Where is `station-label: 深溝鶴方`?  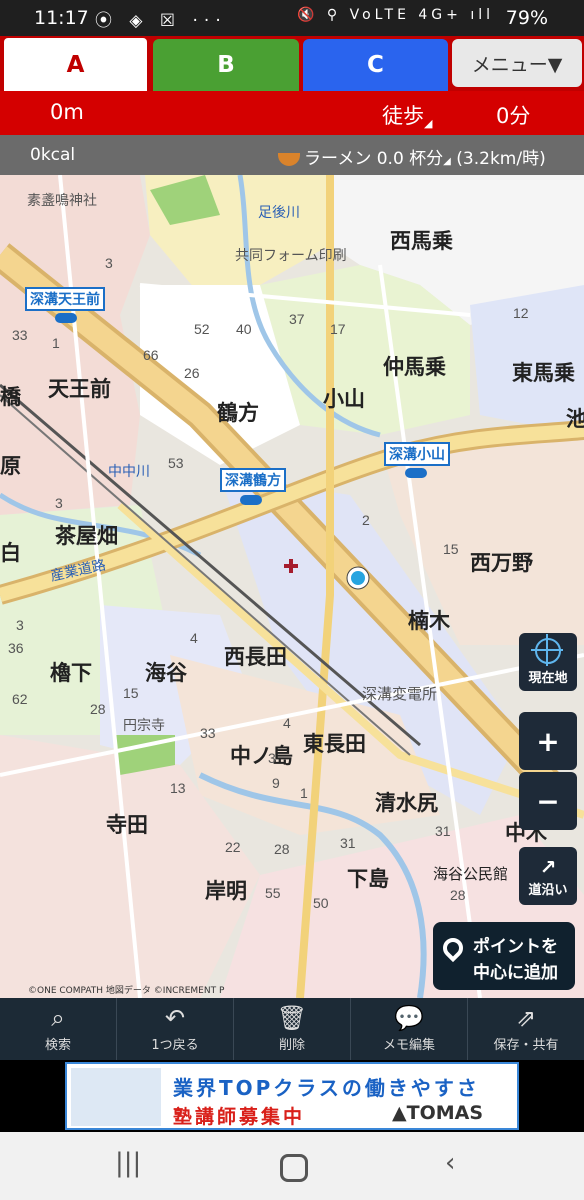 station-label: 深溝鶴方 is located at coordinates (253, 480).